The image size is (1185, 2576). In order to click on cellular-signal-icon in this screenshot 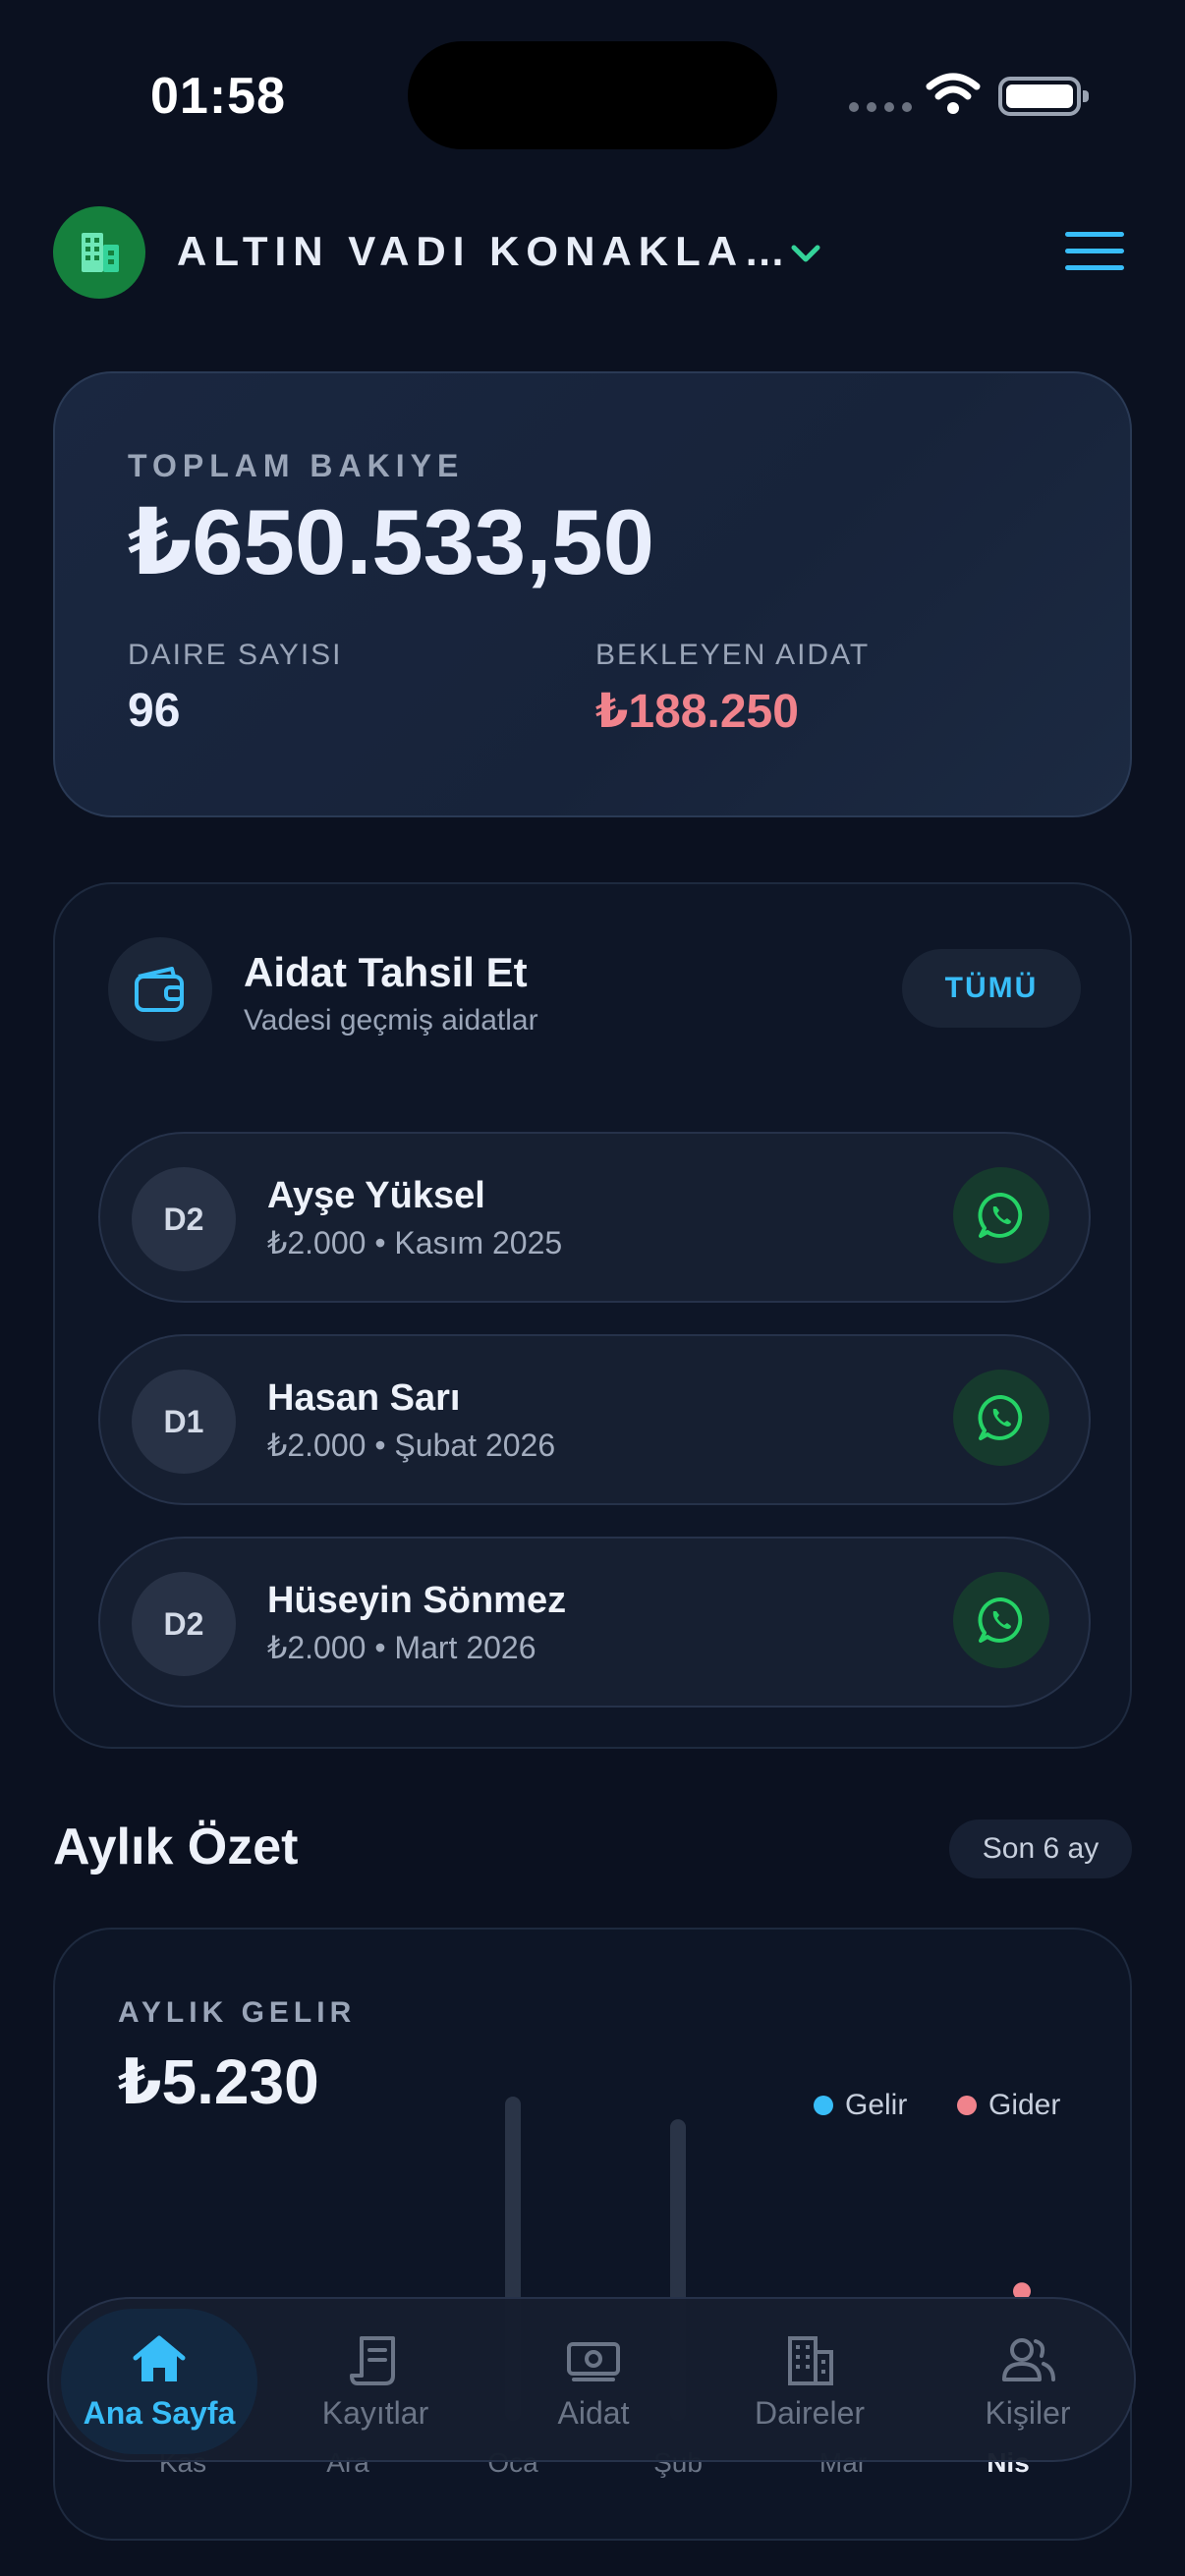, I will do `click(881, 107)`.